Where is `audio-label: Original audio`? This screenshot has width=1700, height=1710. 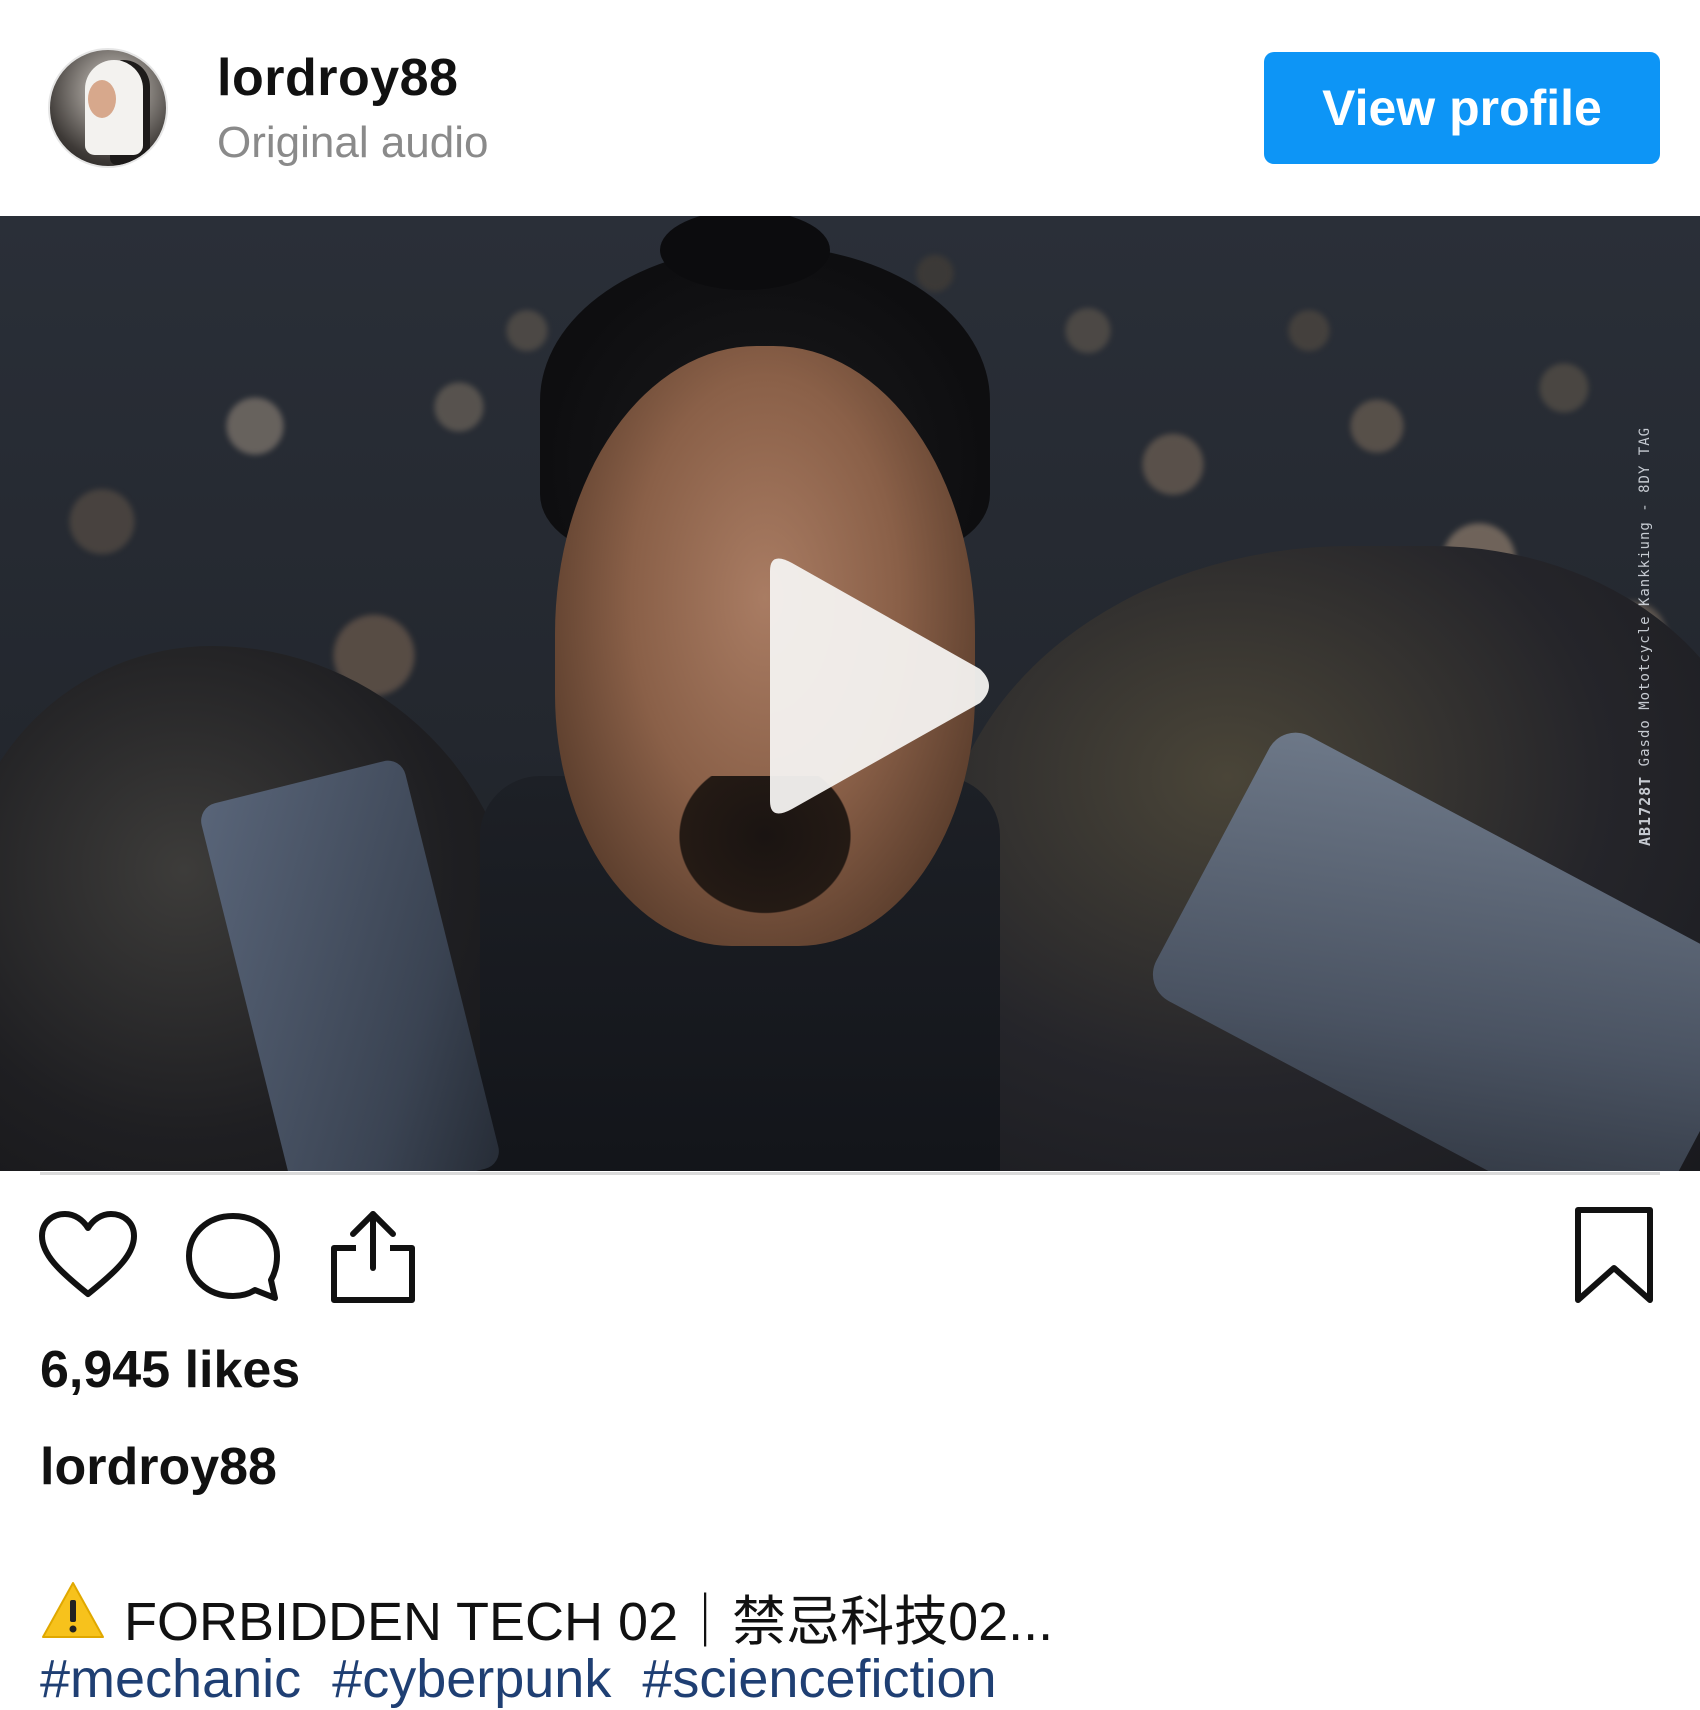
audio-label: Original audio is located at coordinates (353, 143).